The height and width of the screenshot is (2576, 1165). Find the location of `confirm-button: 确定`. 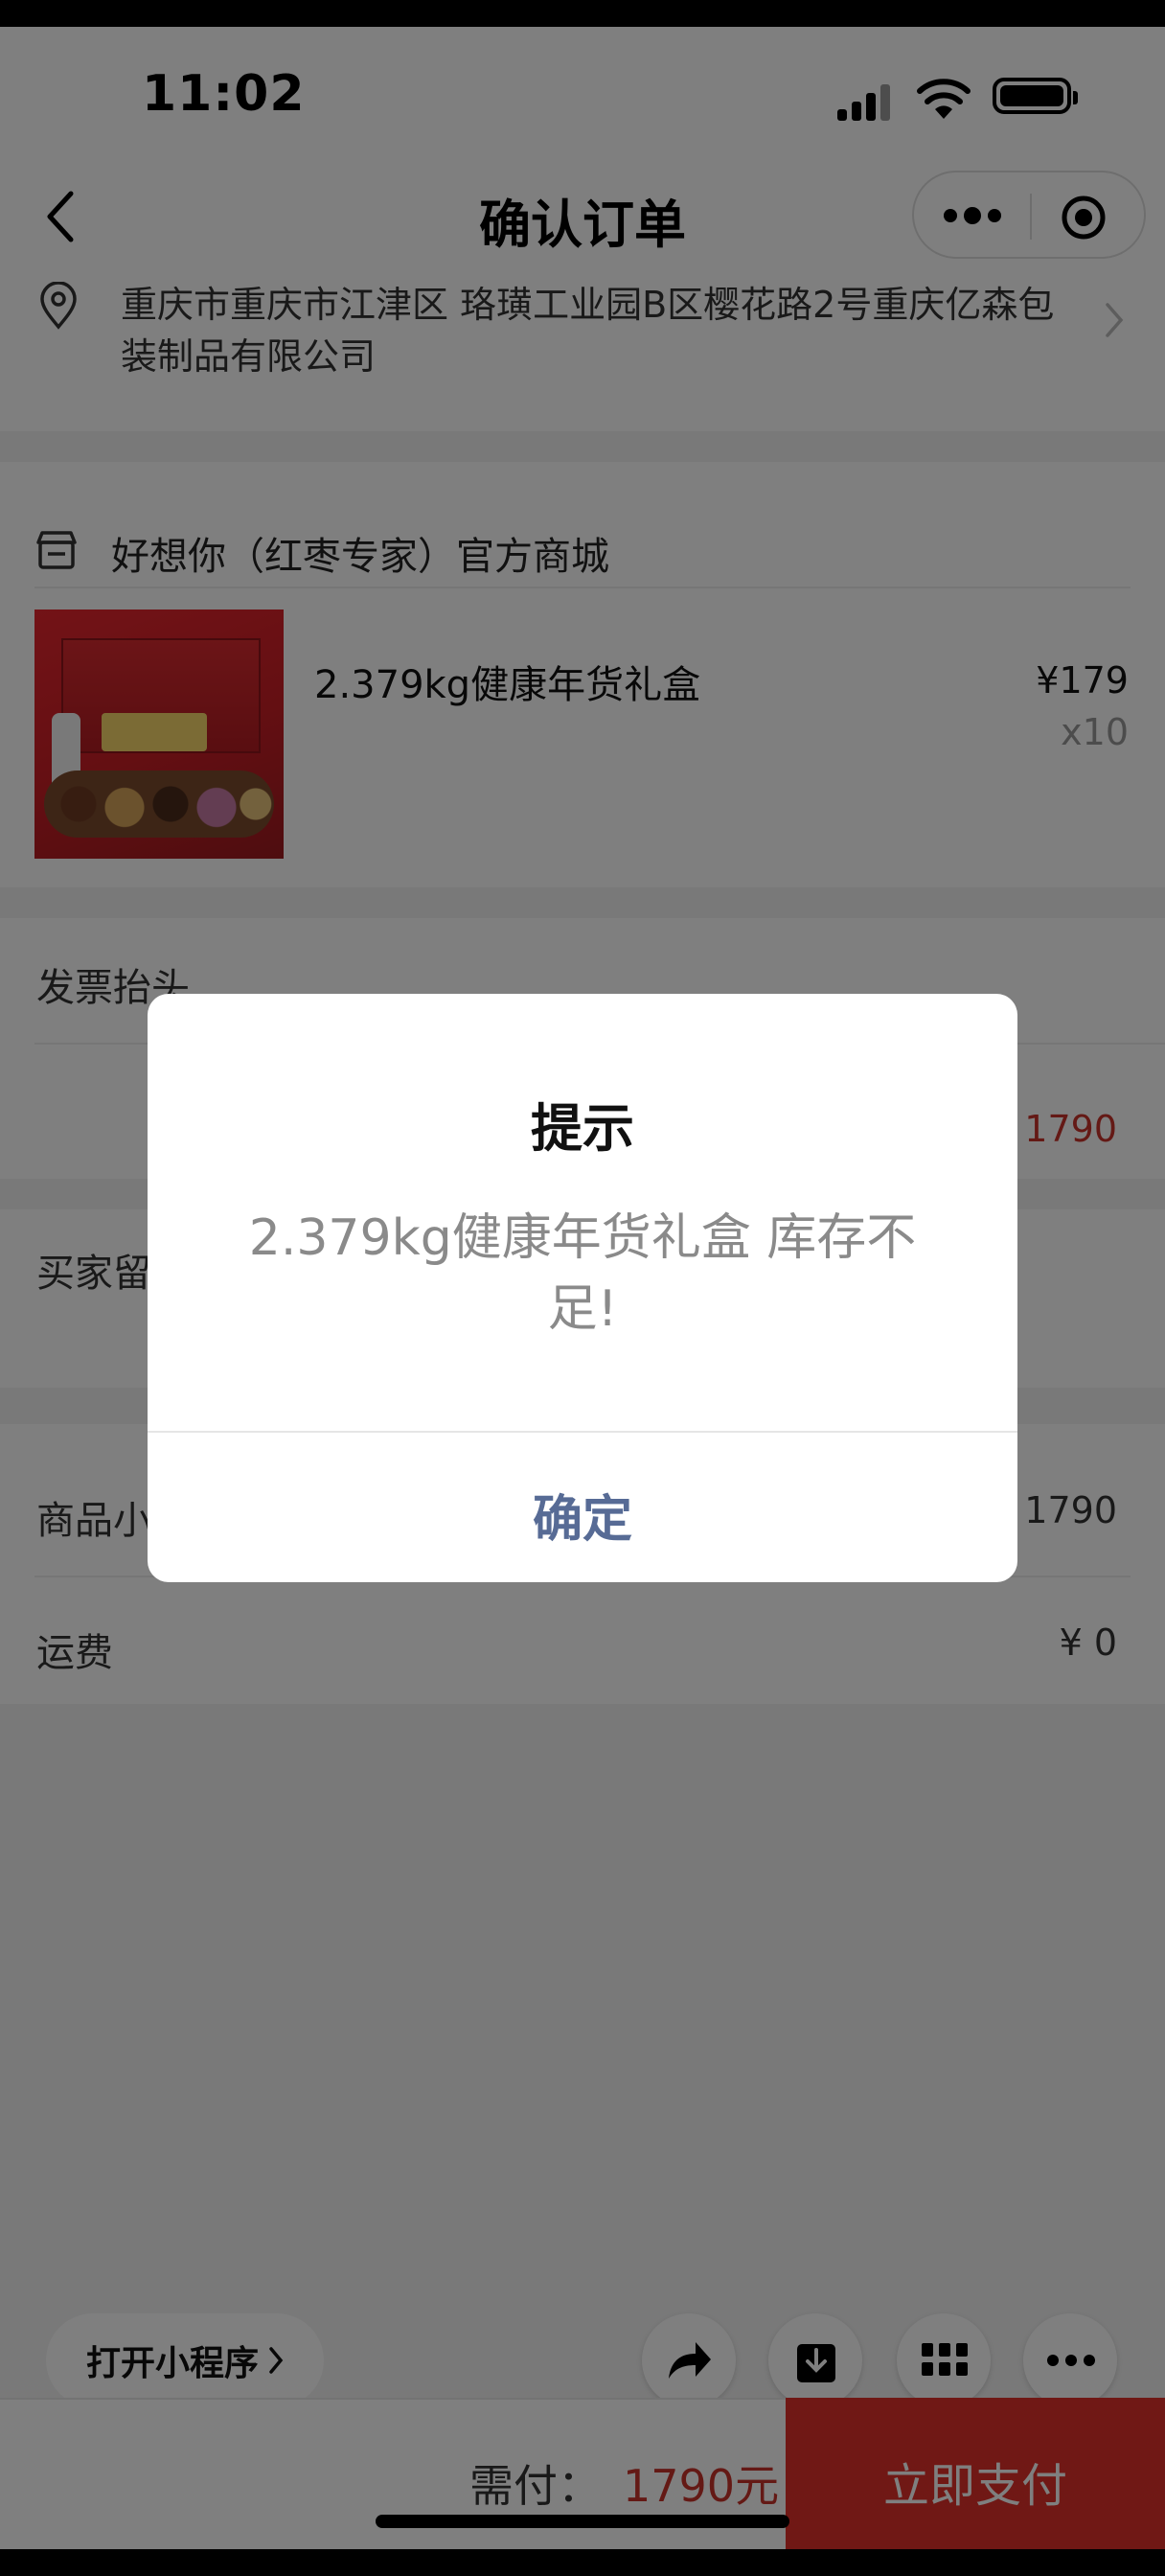

confirm-button: 确定 is located at coordinates (582, 1507).